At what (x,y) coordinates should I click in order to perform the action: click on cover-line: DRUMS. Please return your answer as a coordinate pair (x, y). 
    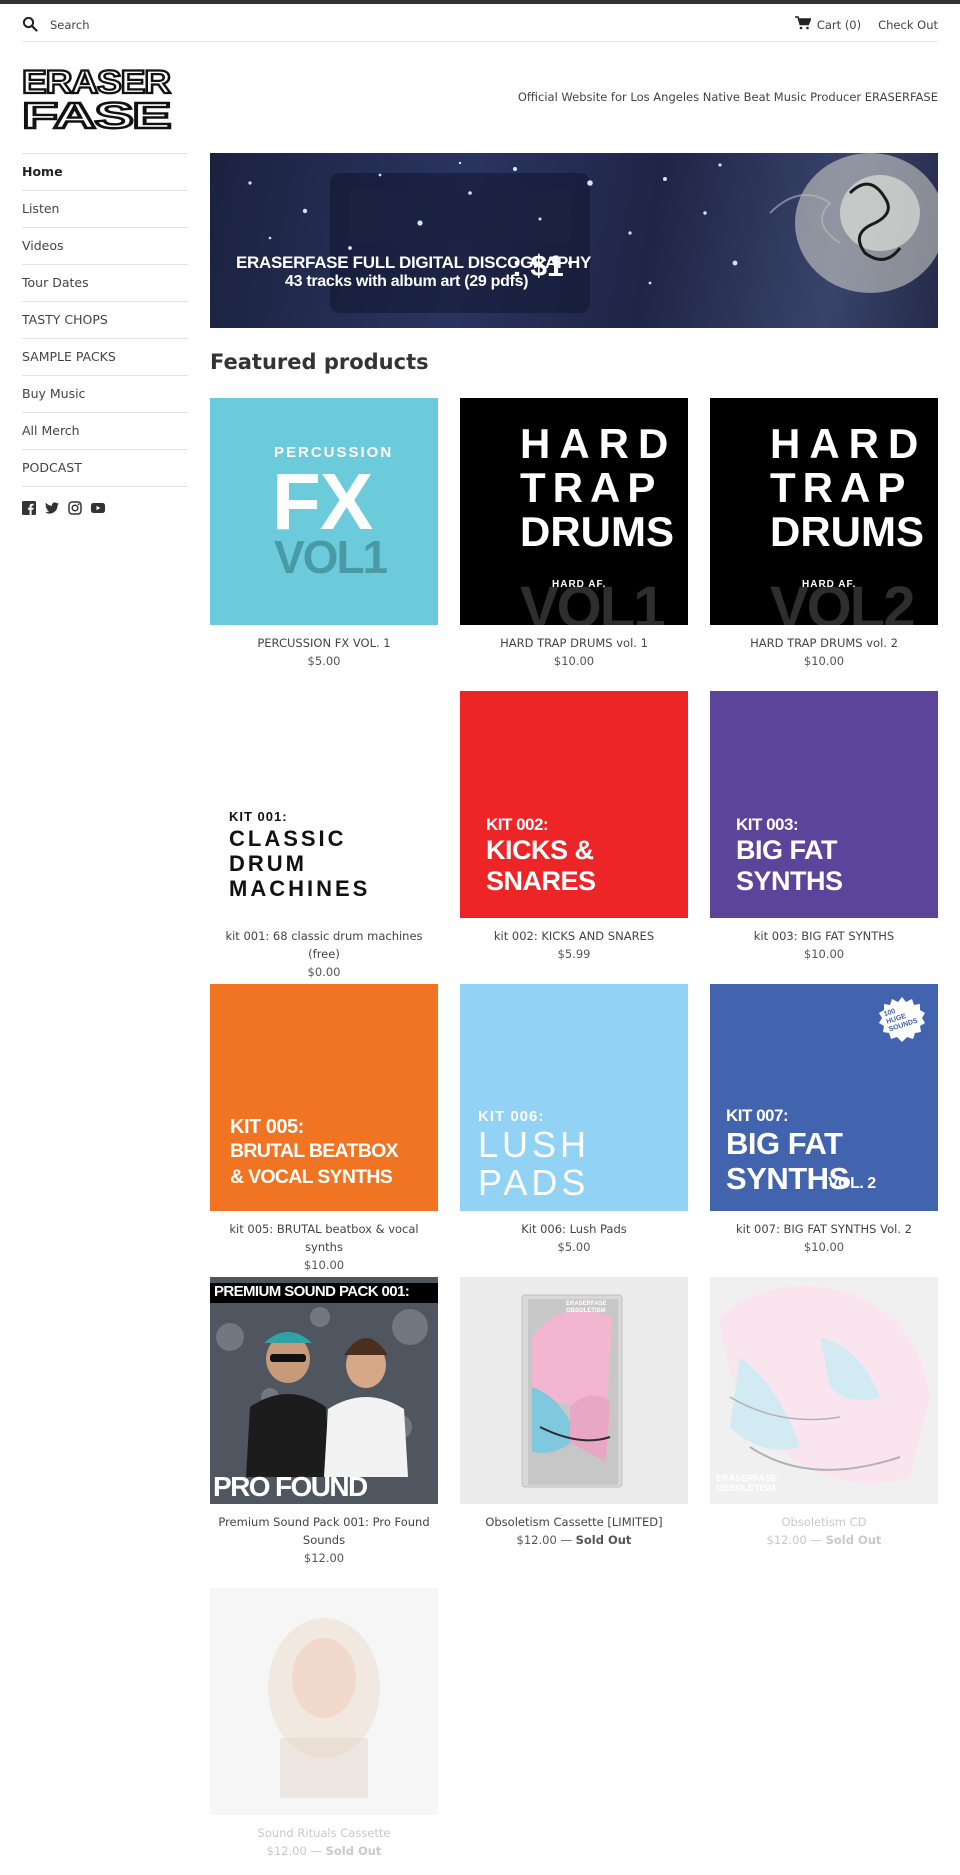
    Looking at the image, I should click on (847, 531).